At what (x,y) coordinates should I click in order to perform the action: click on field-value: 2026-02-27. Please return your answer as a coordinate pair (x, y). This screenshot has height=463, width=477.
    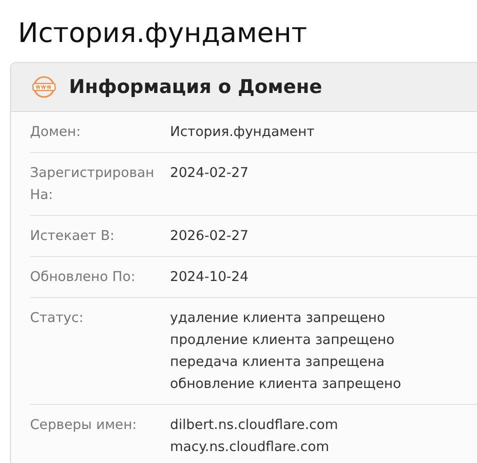
    Looking at the image, I should click on (210, 236).